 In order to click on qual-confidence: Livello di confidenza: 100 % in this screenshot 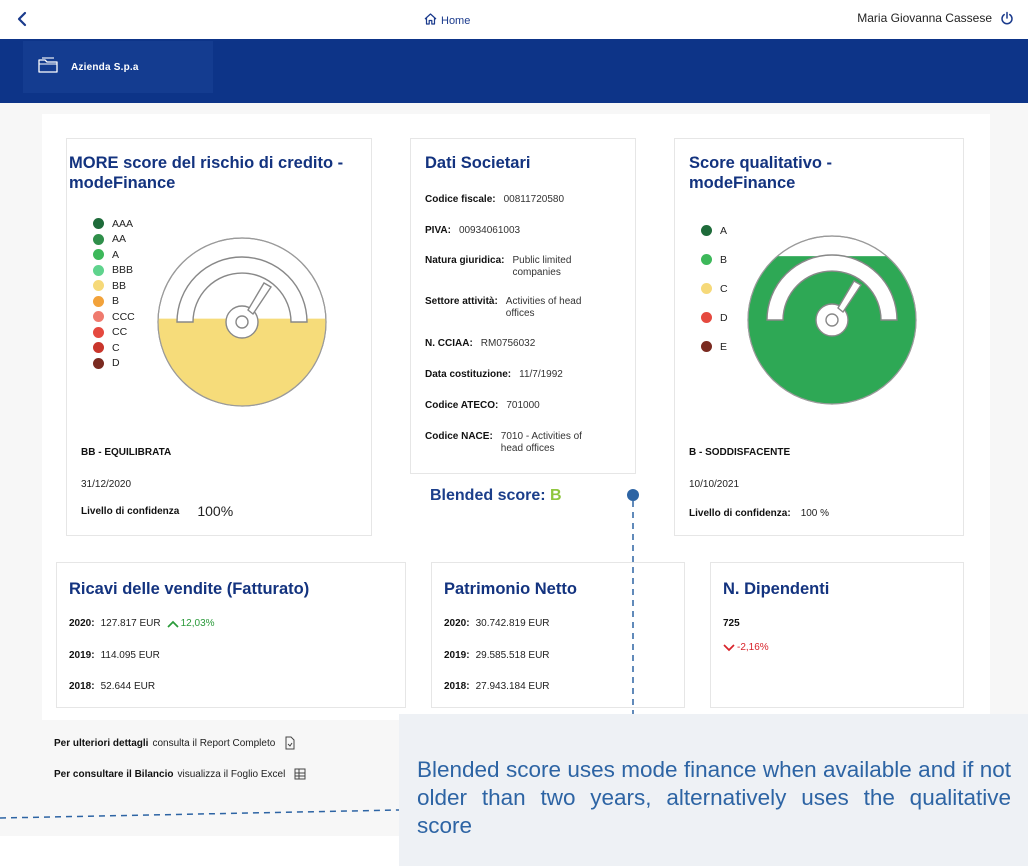, I will do `click(759, 513)`.